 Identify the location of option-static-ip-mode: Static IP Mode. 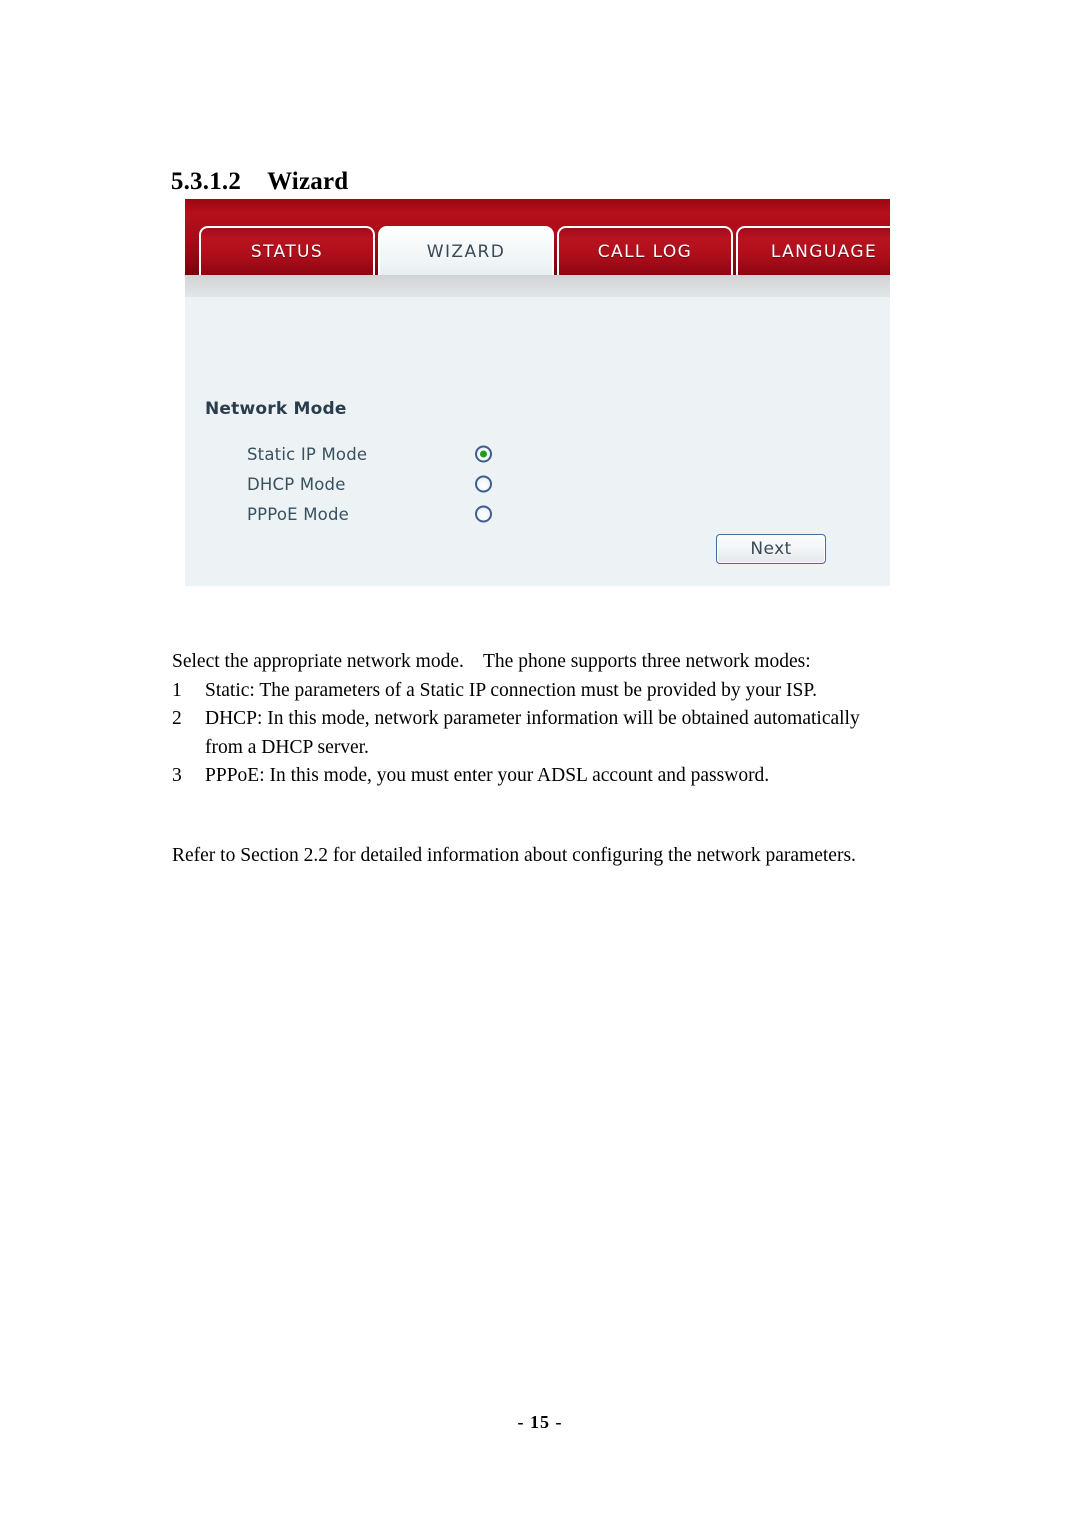
(427, 454).